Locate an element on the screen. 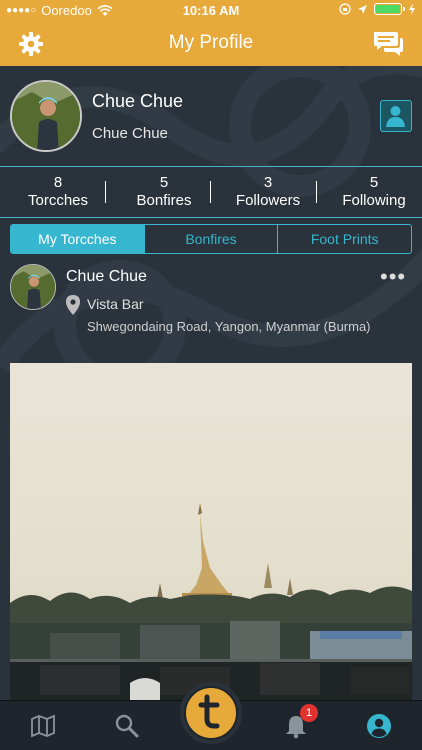 This screenshot has height=750, width=422. map-icon is located at coordinates (43, 726).